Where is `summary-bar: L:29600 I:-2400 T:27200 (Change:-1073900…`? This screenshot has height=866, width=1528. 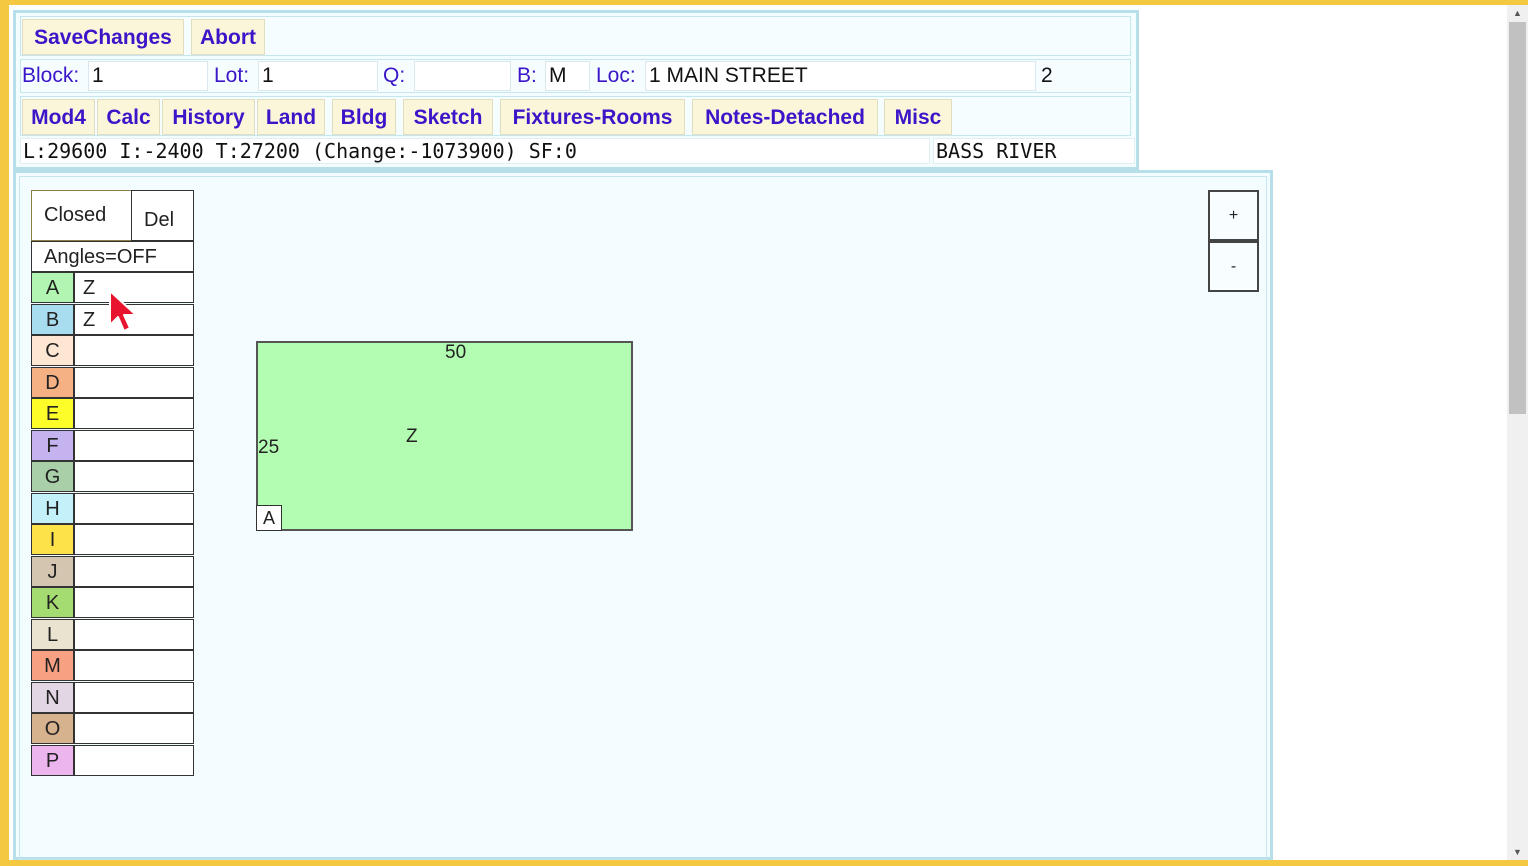 summary-bar: L:29600 I:-2400 T:27200 (Change:-1073900… is located at coordinates (577, 151).